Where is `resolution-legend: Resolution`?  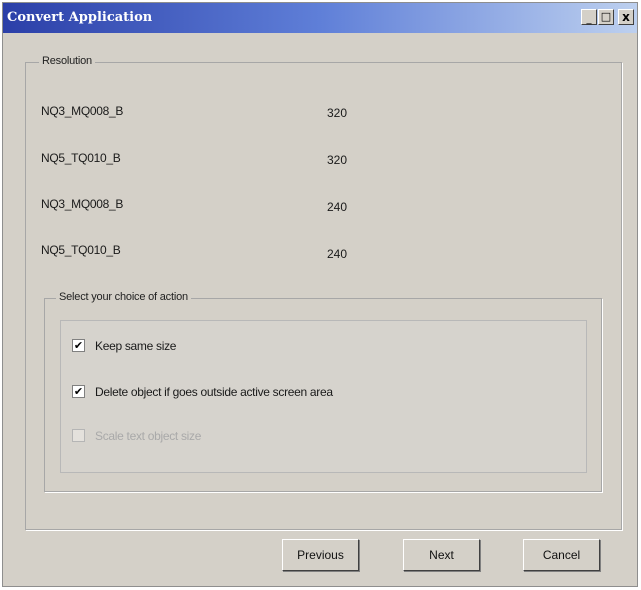
resolution-legend: Resolution is located at coordinates (67, 61).